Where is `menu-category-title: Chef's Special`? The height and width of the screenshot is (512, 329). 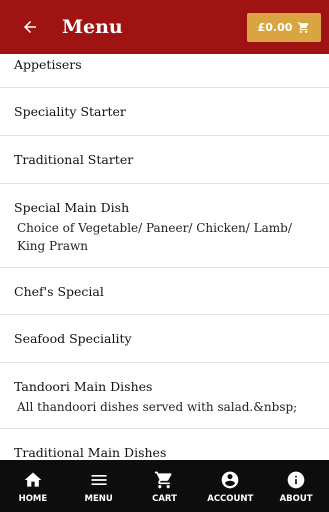 menu-category-title: Chef's Special is located at coordinates (59, 291).